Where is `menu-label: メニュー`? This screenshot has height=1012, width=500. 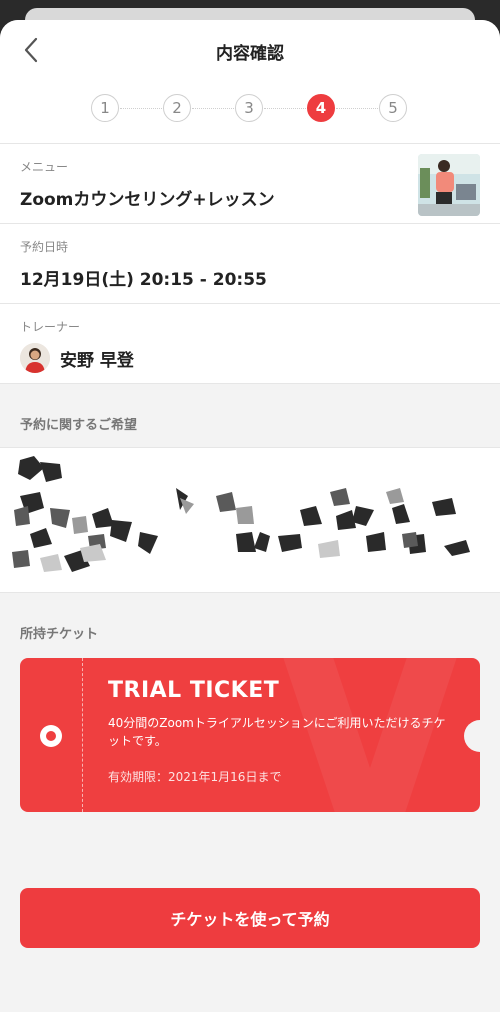
menu-label: メニュー is located at coordinates (44, 167).